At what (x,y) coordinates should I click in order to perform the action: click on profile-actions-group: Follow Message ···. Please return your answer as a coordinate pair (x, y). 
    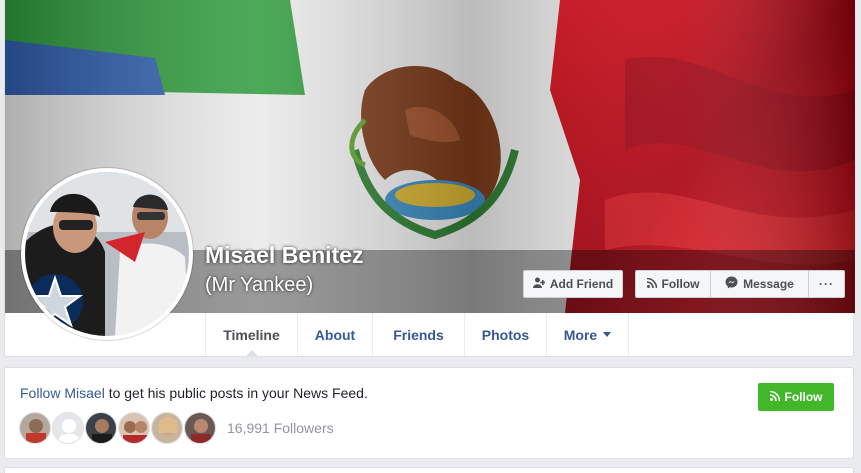
    Looking at the image, I should click on (740, 284).